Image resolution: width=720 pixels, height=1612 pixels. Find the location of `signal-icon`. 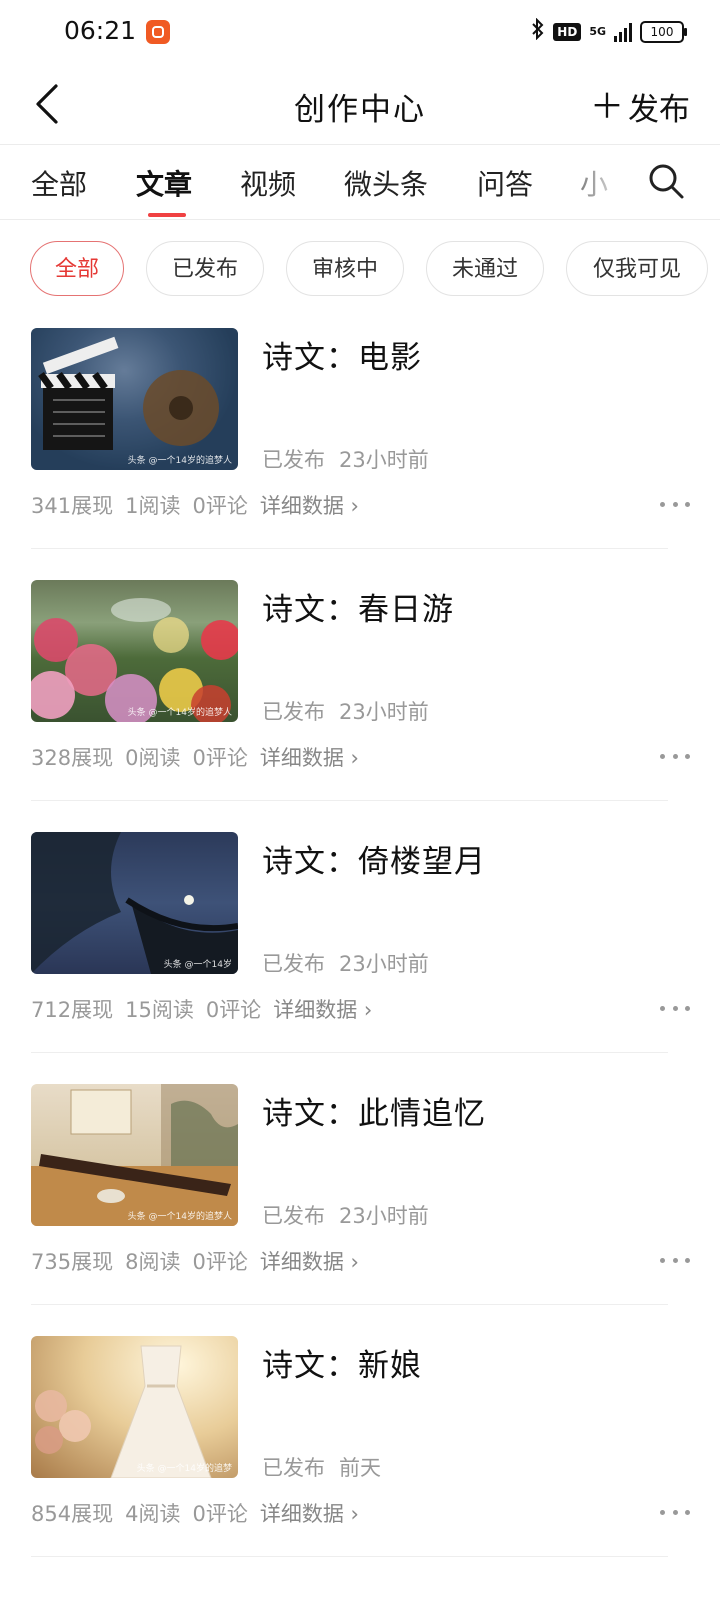

signal-icon is located at coordinates (623, 32).